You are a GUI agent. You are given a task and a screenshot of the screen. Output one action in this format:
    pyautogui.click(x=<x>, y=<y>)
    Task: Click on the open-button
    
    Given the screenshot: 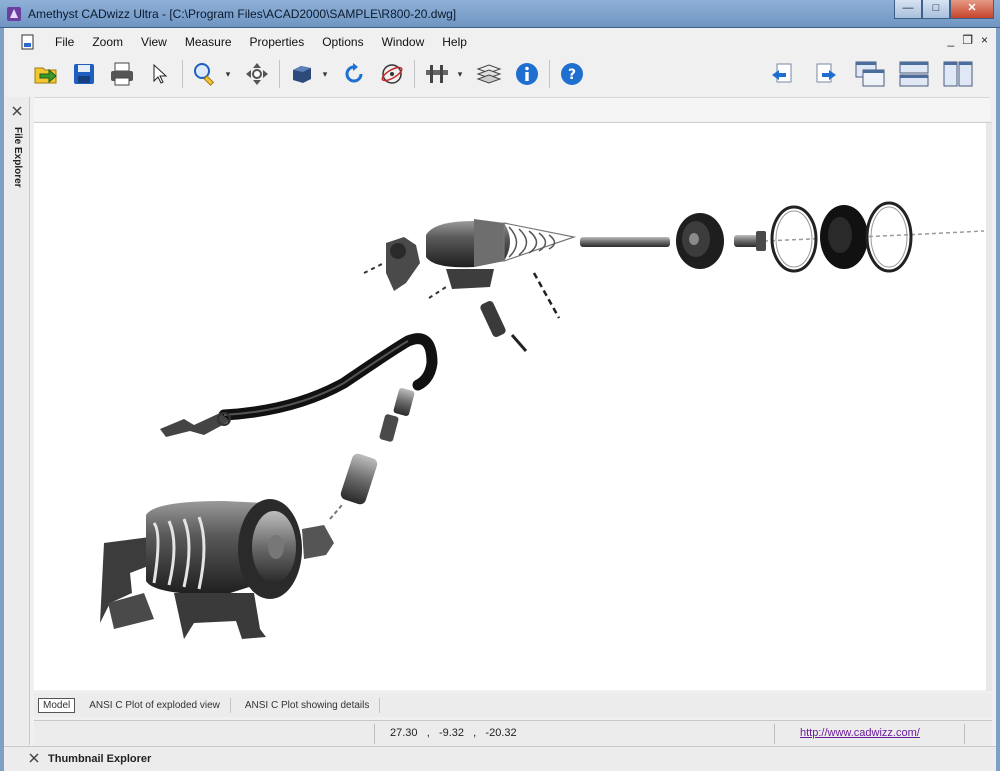 What is the action you would take?
    pyautogui.click(x=46, y=74)
    